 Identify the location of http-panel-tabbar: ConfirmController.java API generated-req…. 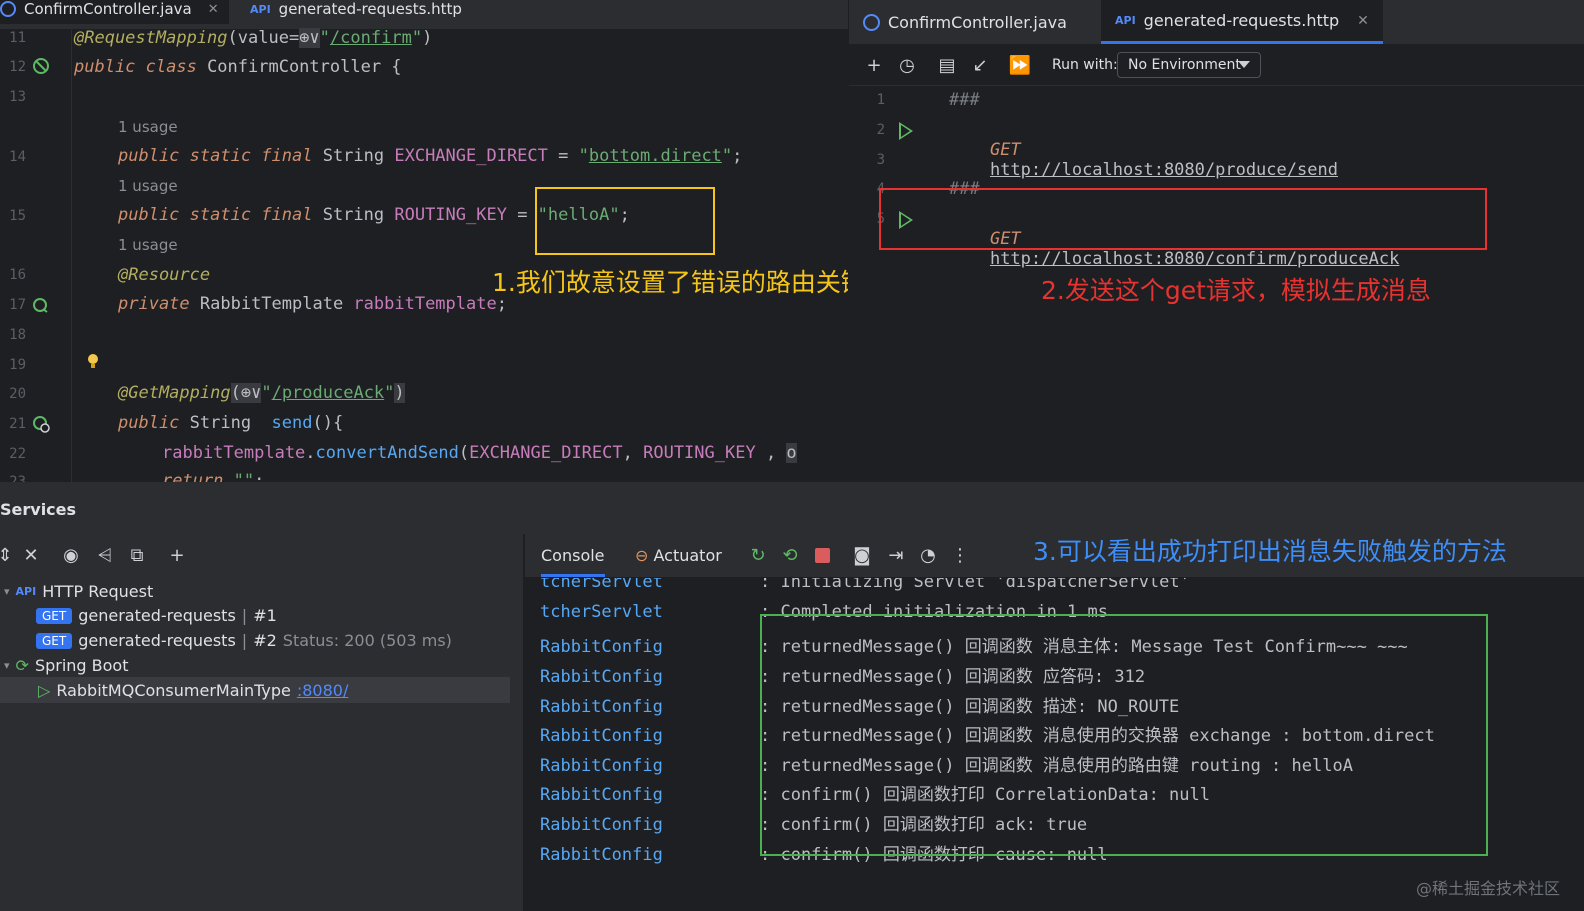
(1216, 22).